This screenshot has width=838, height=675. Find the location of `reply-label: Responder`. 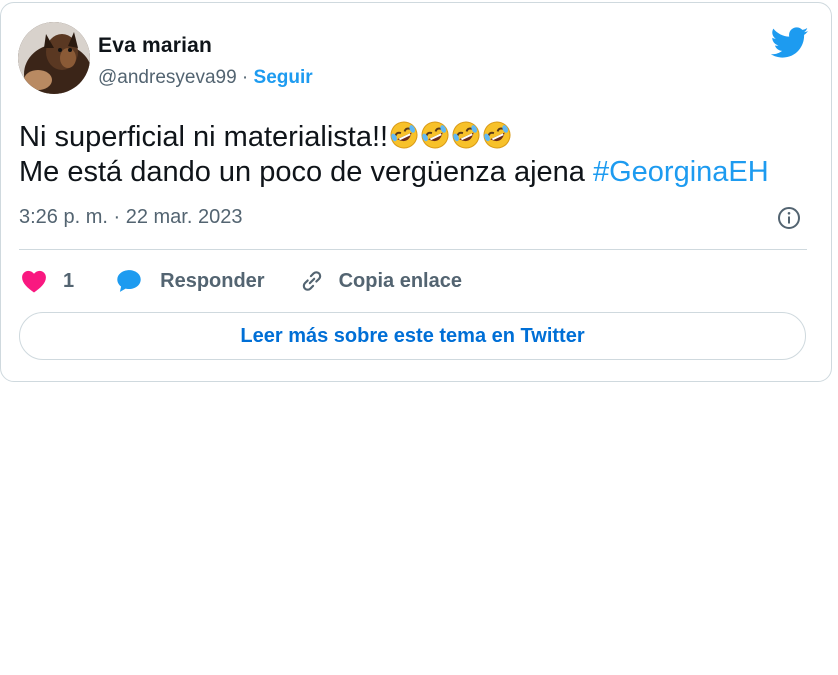

reply-label: Responder is located at coordinates (212, 280).